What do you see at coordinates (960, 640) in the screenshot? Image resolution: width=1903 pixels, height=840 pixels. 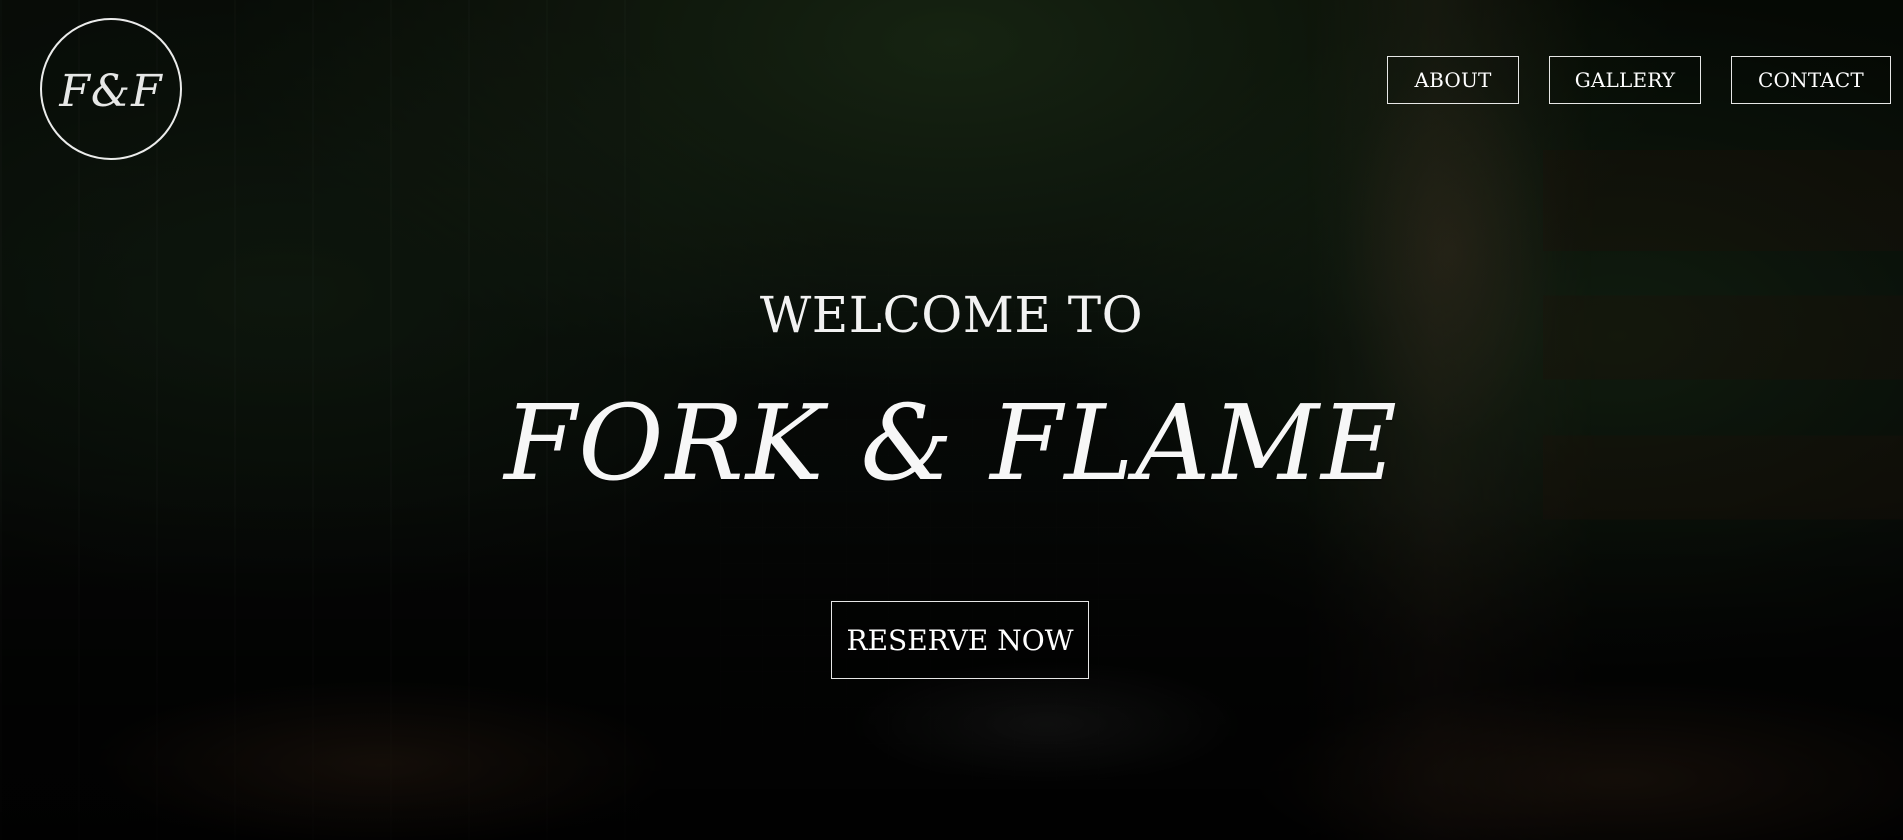 I see `reserve-now-button: RESERVE NOW` at bounding box center [960, 640].